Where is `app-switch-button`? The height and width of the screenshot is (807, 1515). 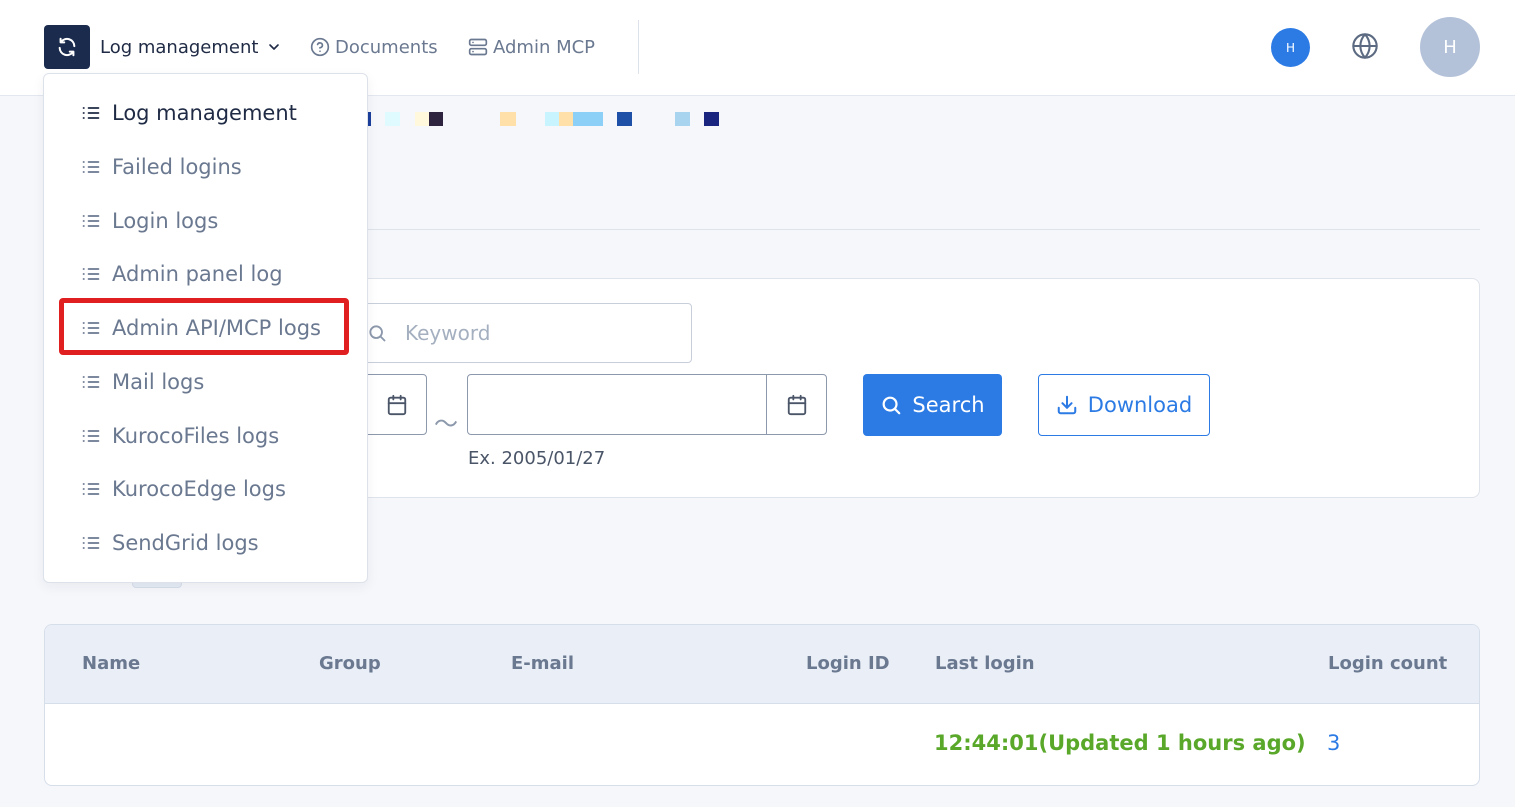
app-switch-button is located at coordinates (67, 47).